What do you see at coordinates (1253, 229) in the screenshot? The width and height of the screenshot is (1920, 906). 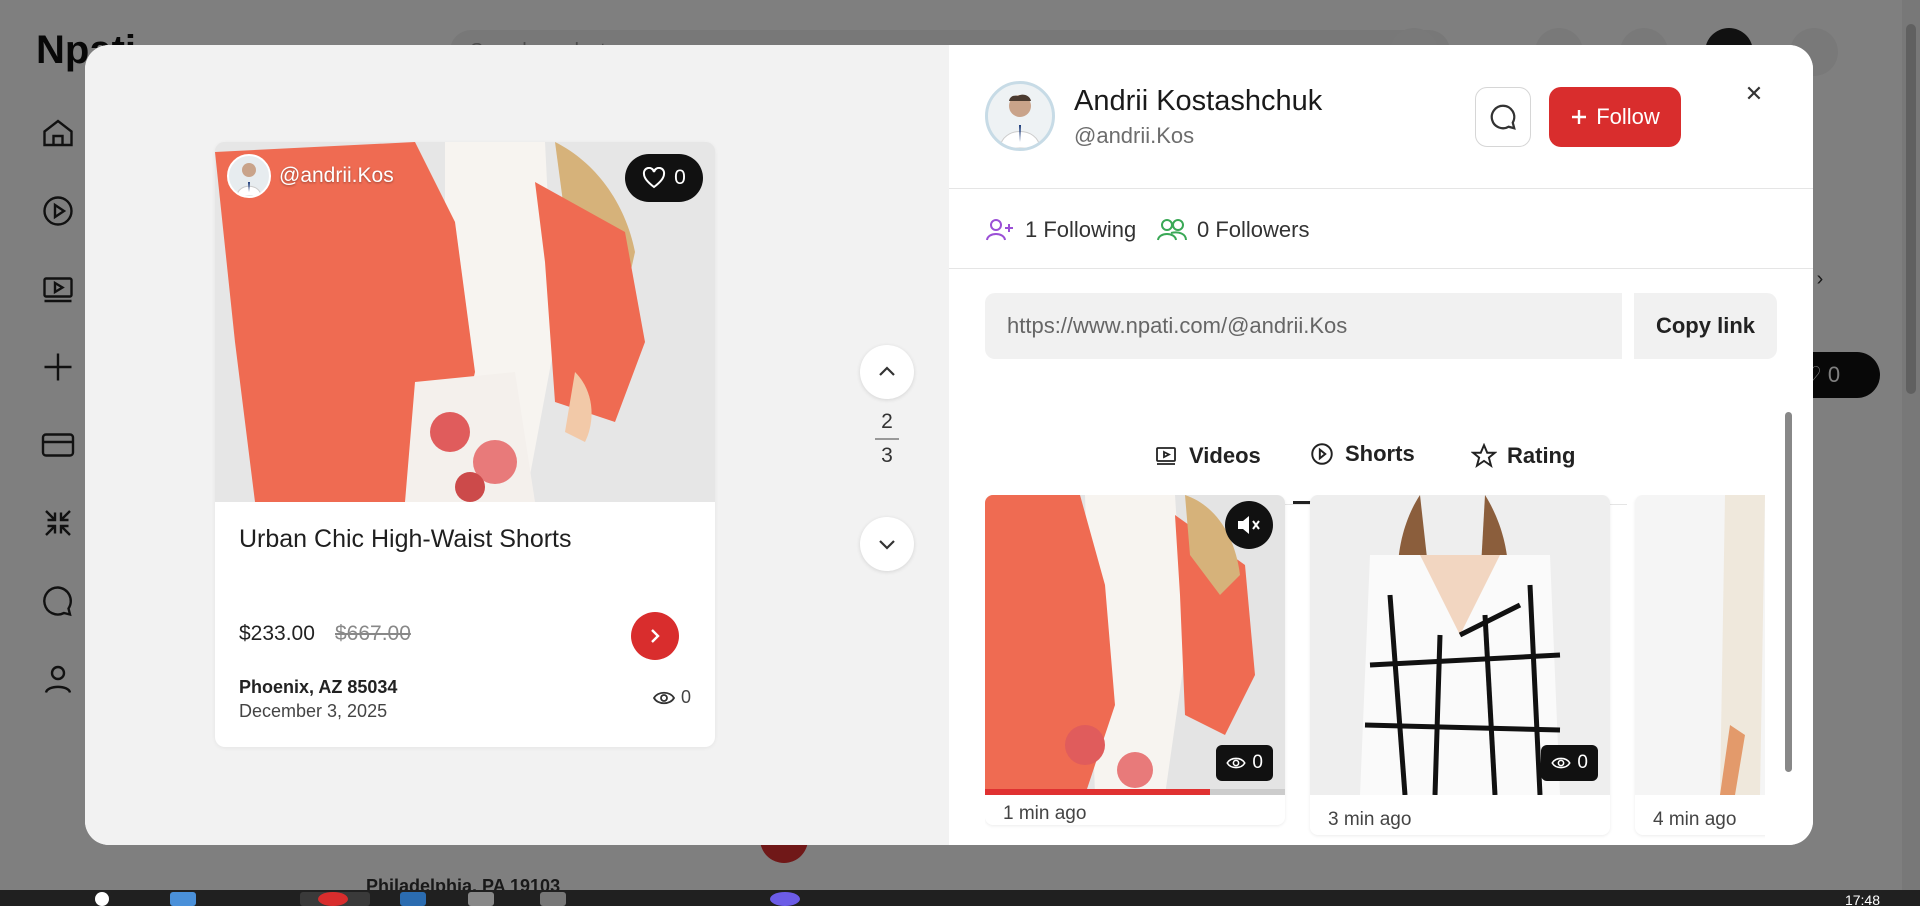 I see `followers-count: 0 Followers` at bounding box center [1253, 229].